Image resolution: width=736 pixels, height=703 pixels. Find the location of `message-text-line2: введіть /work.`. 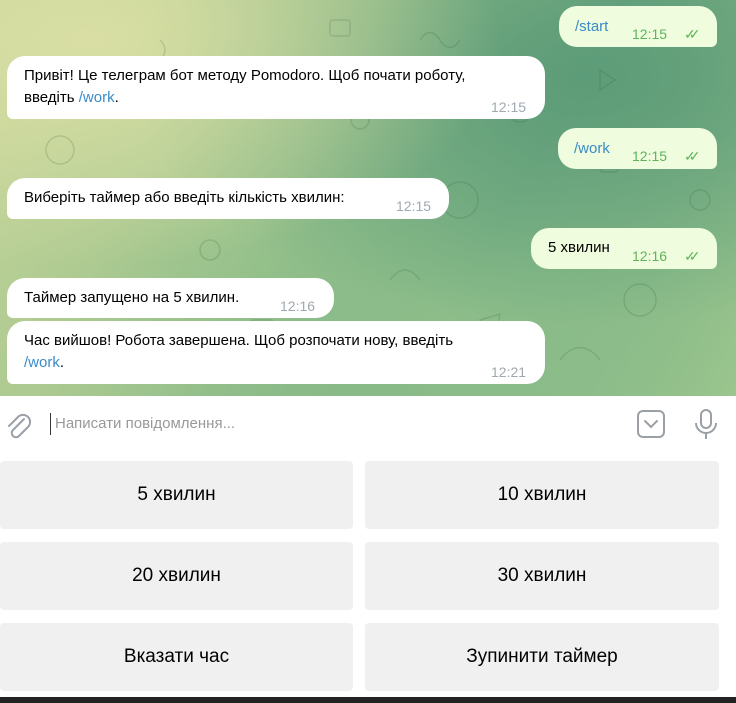

message-text-line2: введіть /work. is located at coordinates (71, 98).